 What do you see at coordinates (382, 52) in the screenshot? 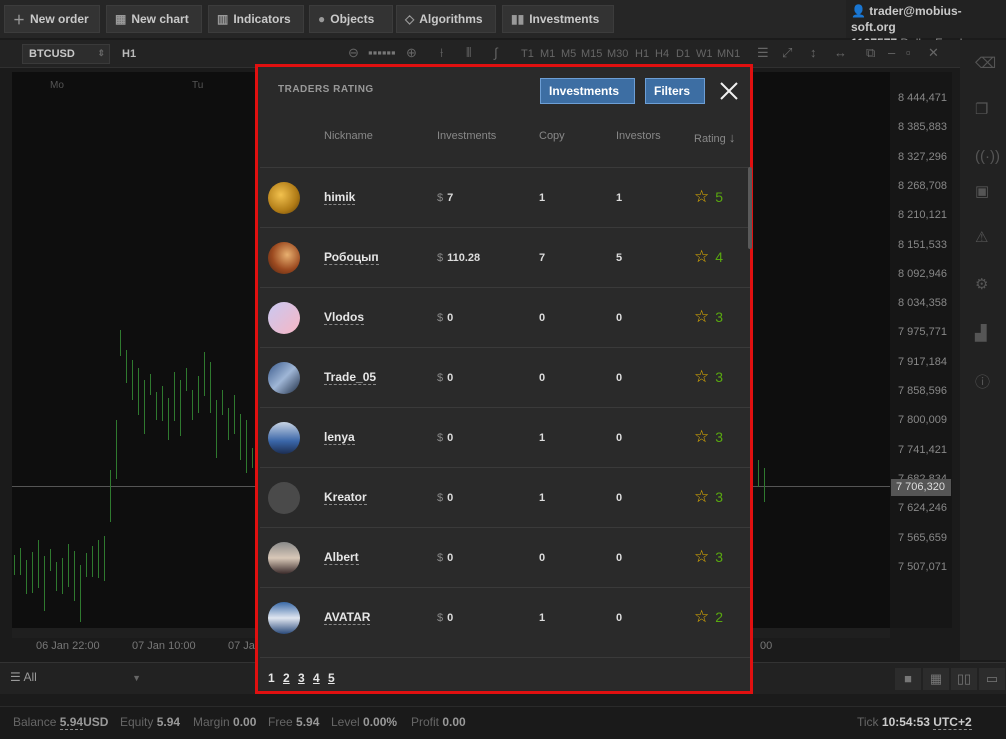
I see `zoom-slider: ▪▪▪▪▪▪` at bounding box center [382, 52].